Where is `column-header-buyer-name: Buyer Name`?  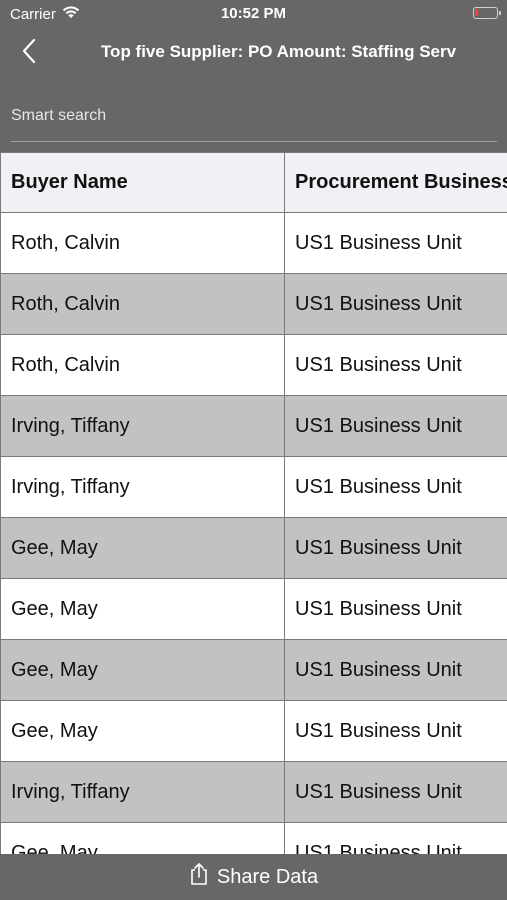 column-header-buyer-name: Buyer Name is located at coordinates (142, 182).